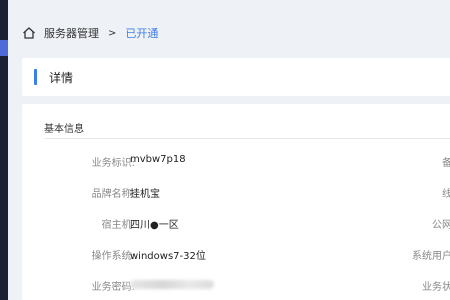 The height and width of the screenshot is (300, 450). What do you see at coordinates (145, 194) in the screenshot?
I see `info-value: 挂机宝` at bounding box center [145, 194].